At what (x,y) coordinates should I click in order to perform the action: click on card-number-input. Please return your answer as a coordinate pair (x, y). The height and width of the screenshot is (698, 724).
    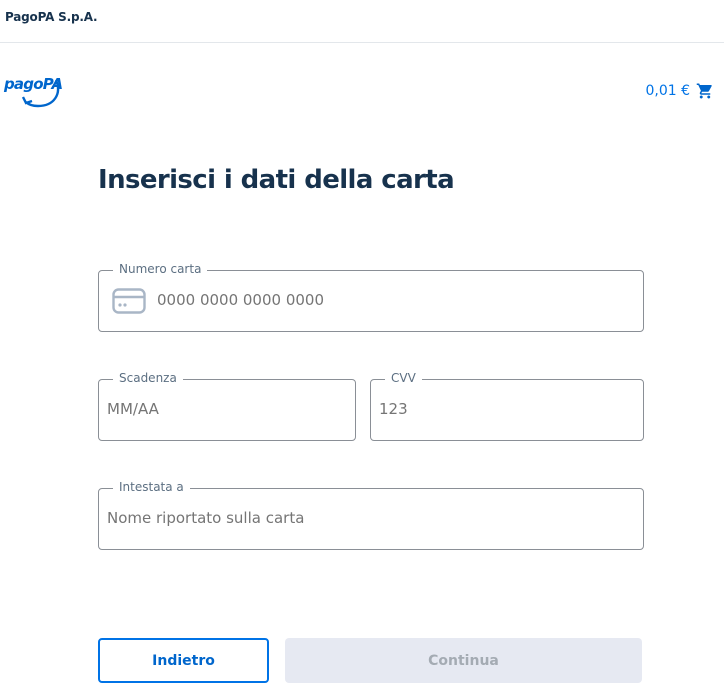
    Looking at the image, I should click on (388, 300).